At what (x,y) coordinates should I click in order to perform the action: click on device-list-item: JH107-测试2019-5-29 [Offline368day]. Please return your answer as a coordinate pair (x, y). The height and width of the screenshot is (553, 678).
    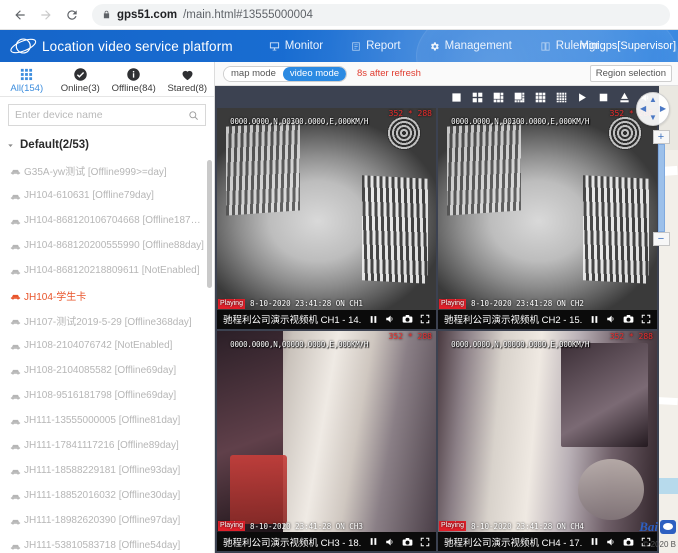
    Looking at the image, I should click on (107, 320).